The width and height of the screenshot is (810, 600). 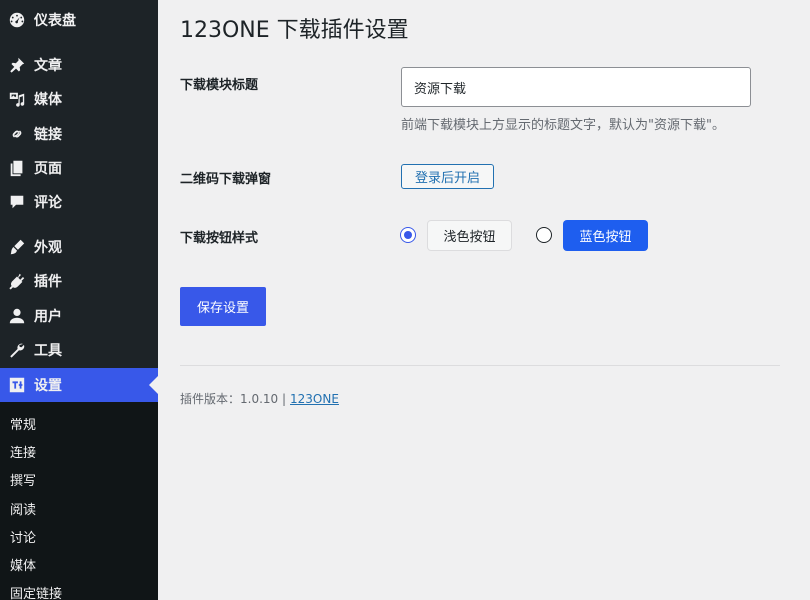 What do you see at coordinates (48, 317) in the screenshot?
I see `sidebar-item-label: 用户` at bounding box center [48, 317].